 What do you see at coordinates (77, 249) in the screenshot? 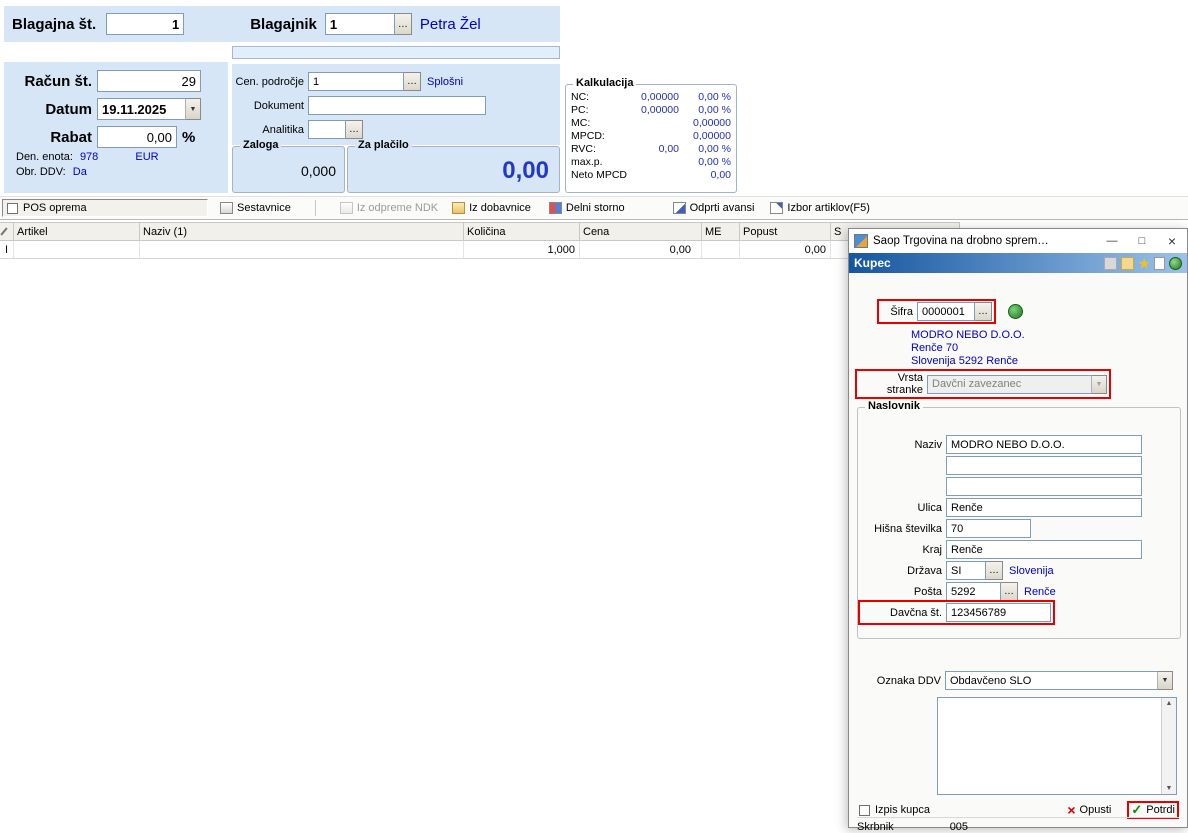
I see `cell-artikel` at bounding box center [77, 249].